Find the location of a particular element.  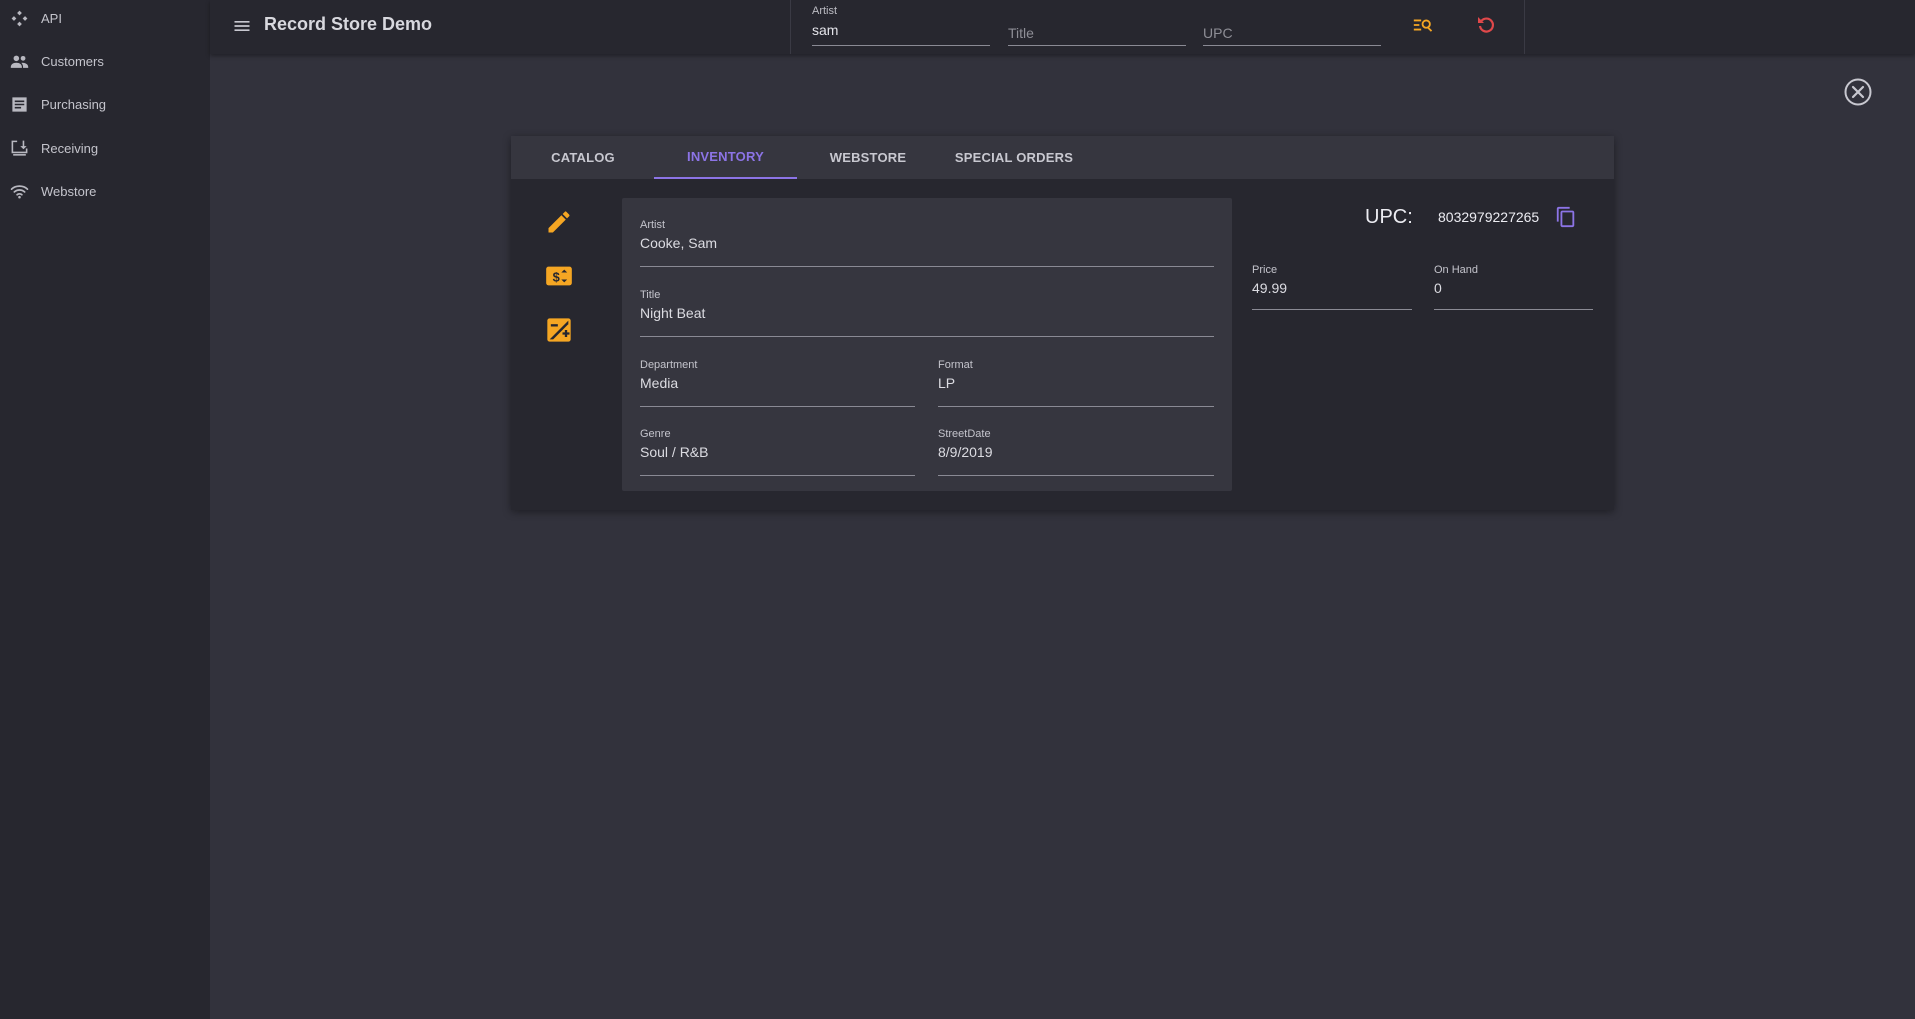

wifi-icon is located at coordinates (19, 192).